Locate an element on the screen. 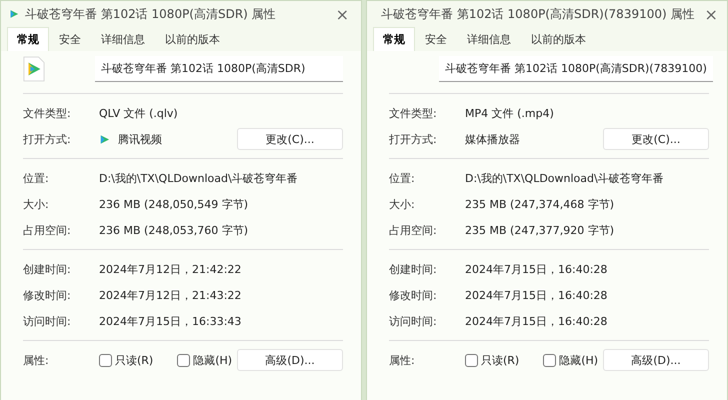  field-value: 235 MB (247,377,920 字节) is located at coordinates (539, 230).